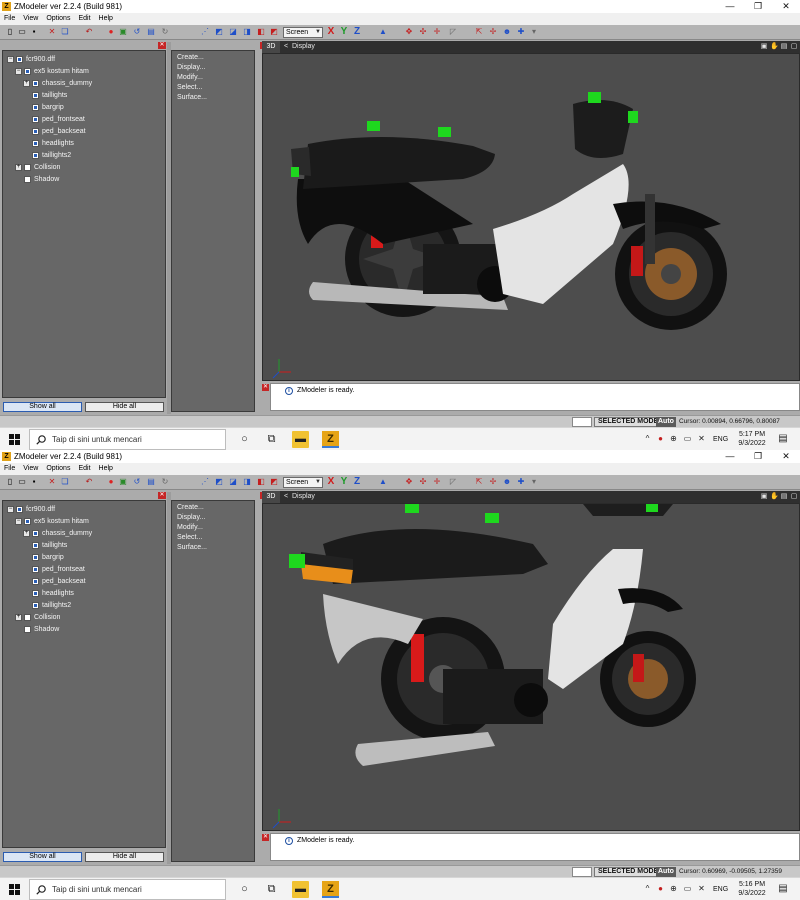  I want to click on hide-all-button: Hide all, so click(124, 857).